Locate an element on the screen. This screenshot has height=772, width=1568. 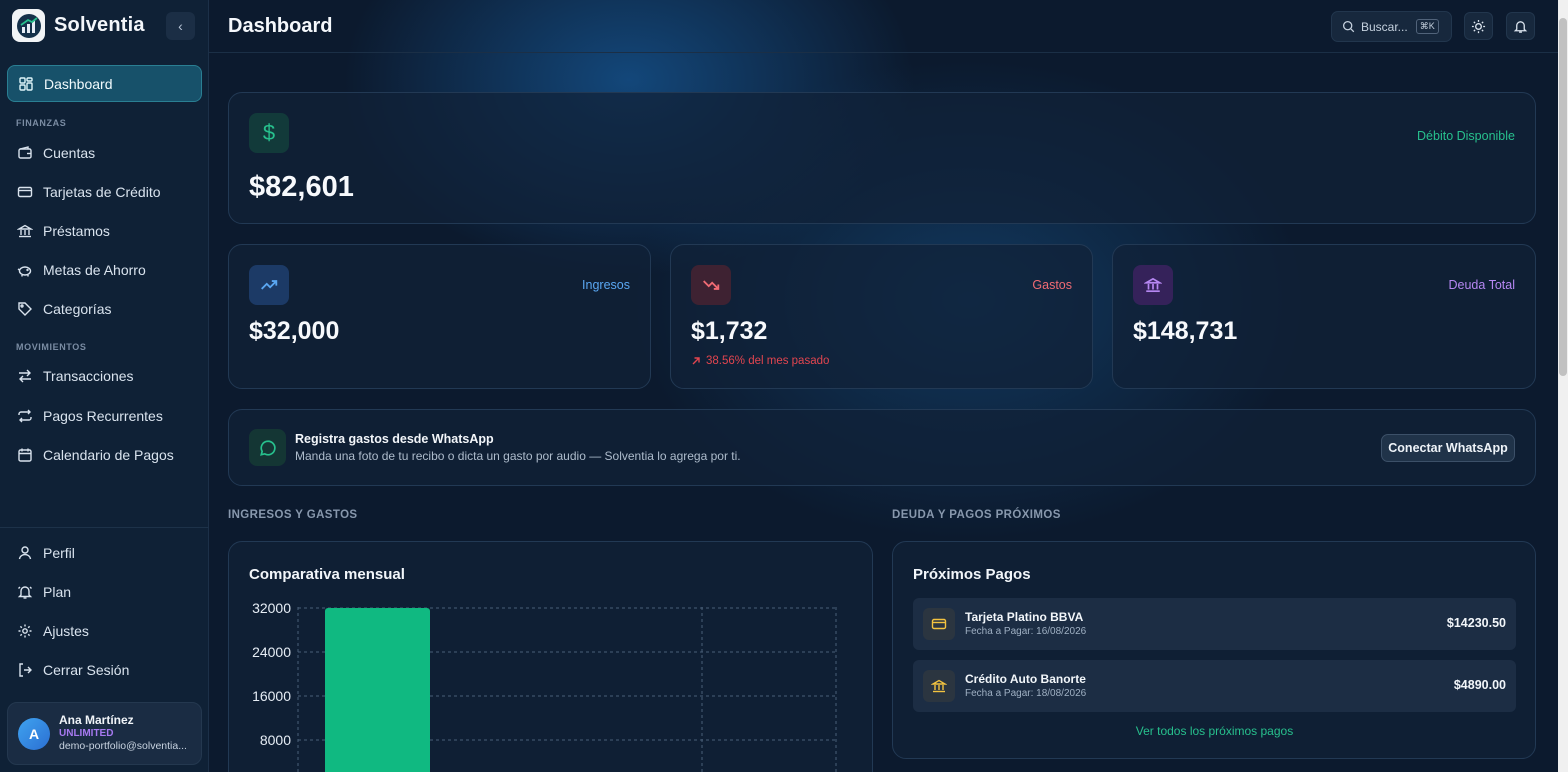
search-icon is located at coordinates (1348, 26).